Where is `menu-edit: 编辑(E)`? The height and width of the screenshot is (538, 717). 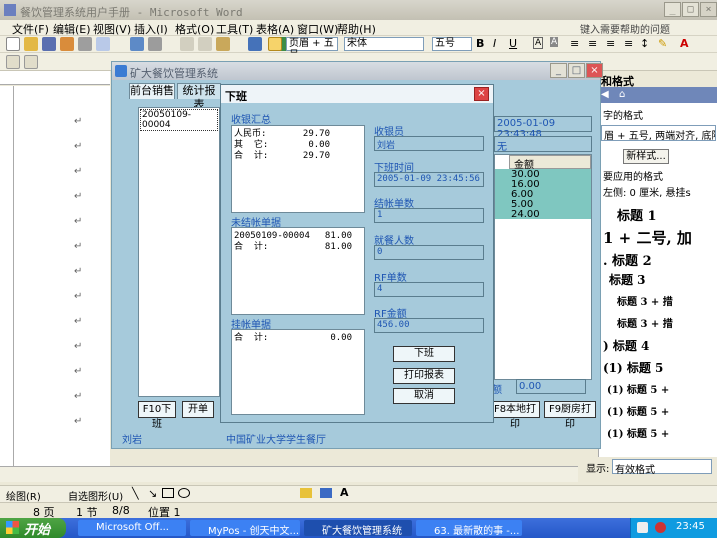
menu-edit: 编辑(E) is located at coordinates (72, 29).